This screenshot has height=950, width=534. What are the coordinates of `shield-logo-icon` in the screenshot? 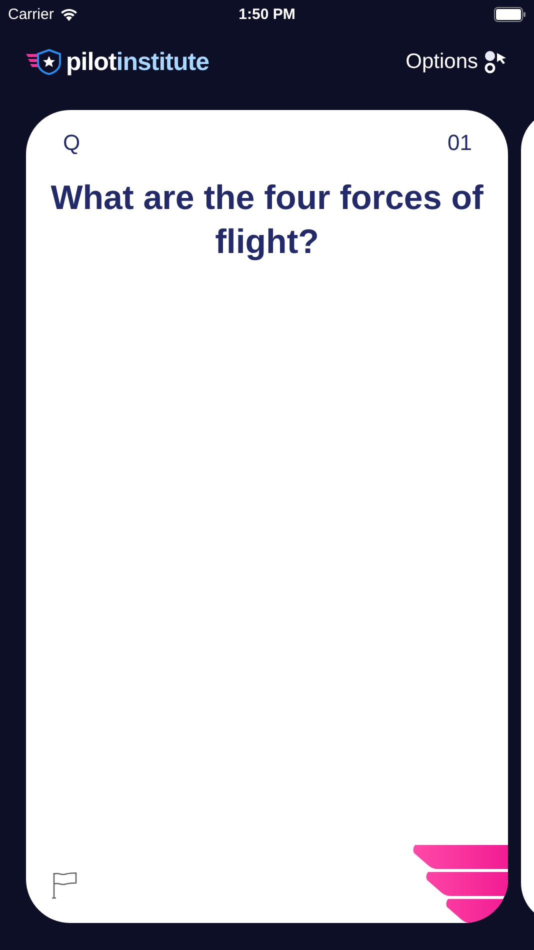 It's located at (44, 62).